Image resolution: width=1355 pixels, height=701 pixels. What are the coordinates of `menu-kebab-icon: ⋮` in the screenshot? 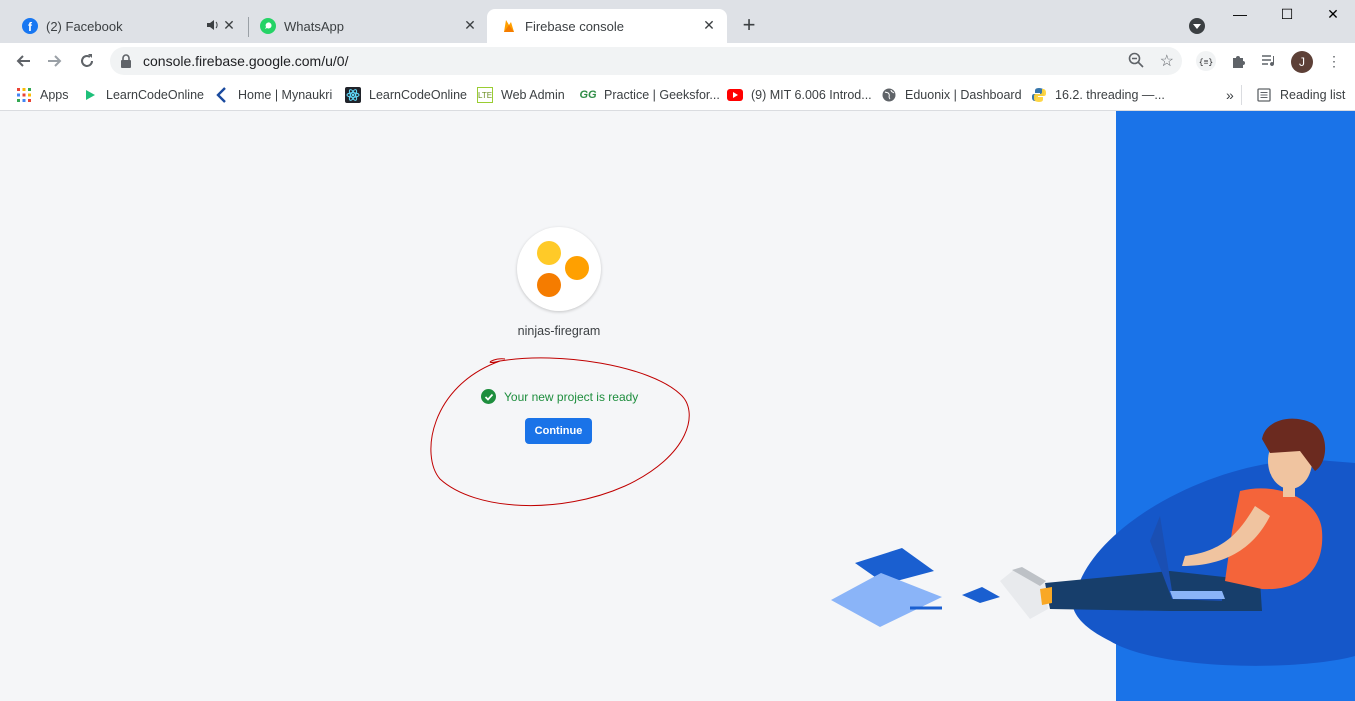 It's located at (1334, 61).